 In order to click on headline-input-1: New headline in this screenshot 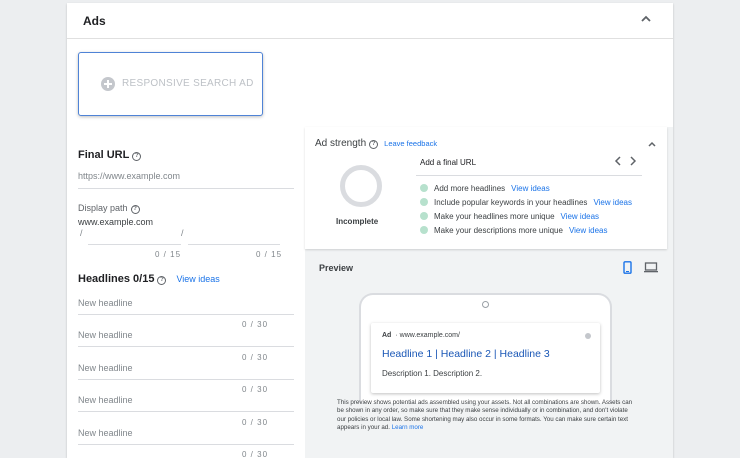, I will do `click(105, 303)`.